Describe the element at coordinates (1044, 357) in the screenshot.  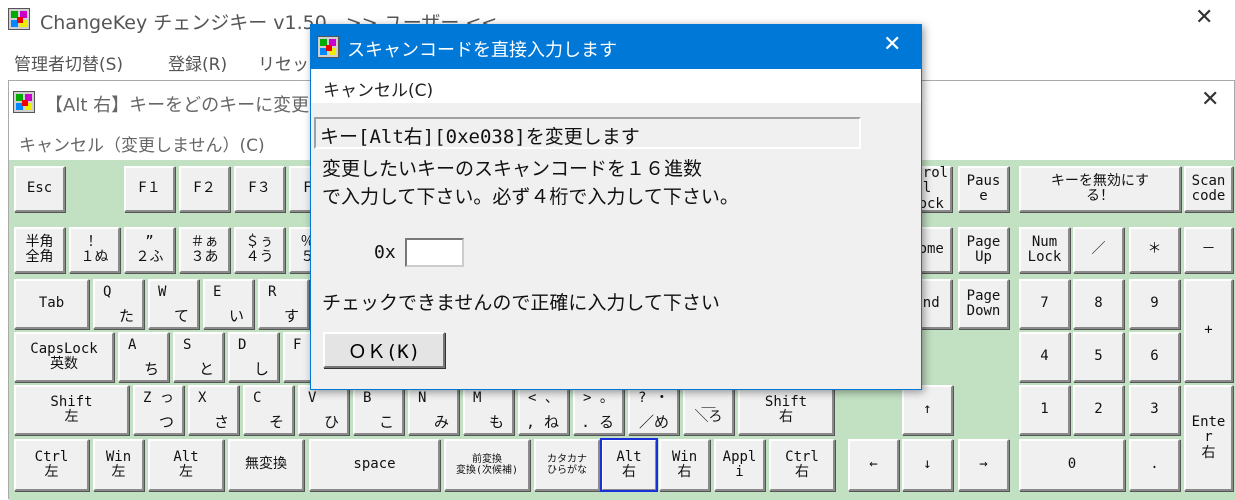
I see `key-n4: 4` at that location.